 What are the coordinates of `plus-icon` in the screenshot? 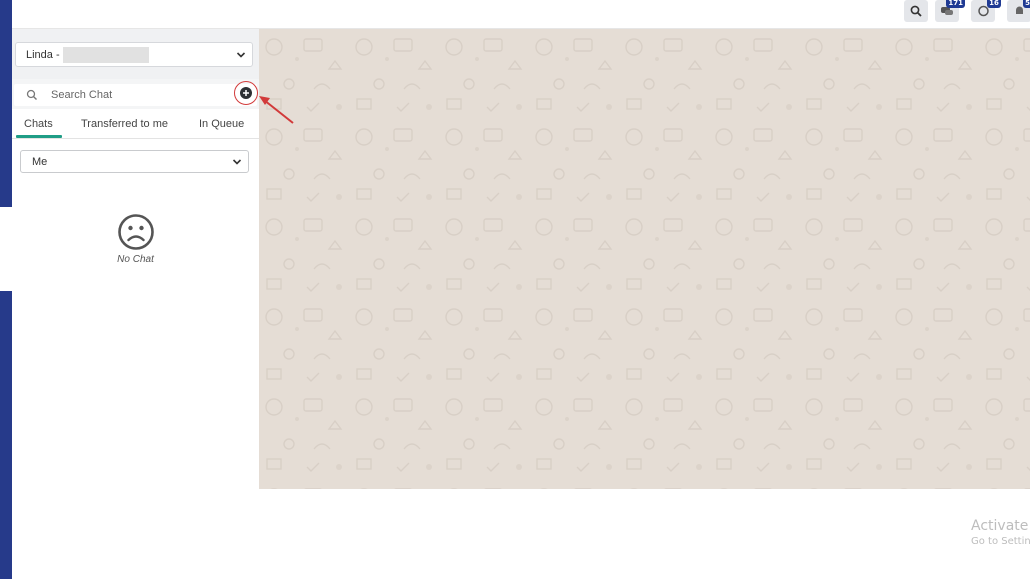 It's located at (246, 93).